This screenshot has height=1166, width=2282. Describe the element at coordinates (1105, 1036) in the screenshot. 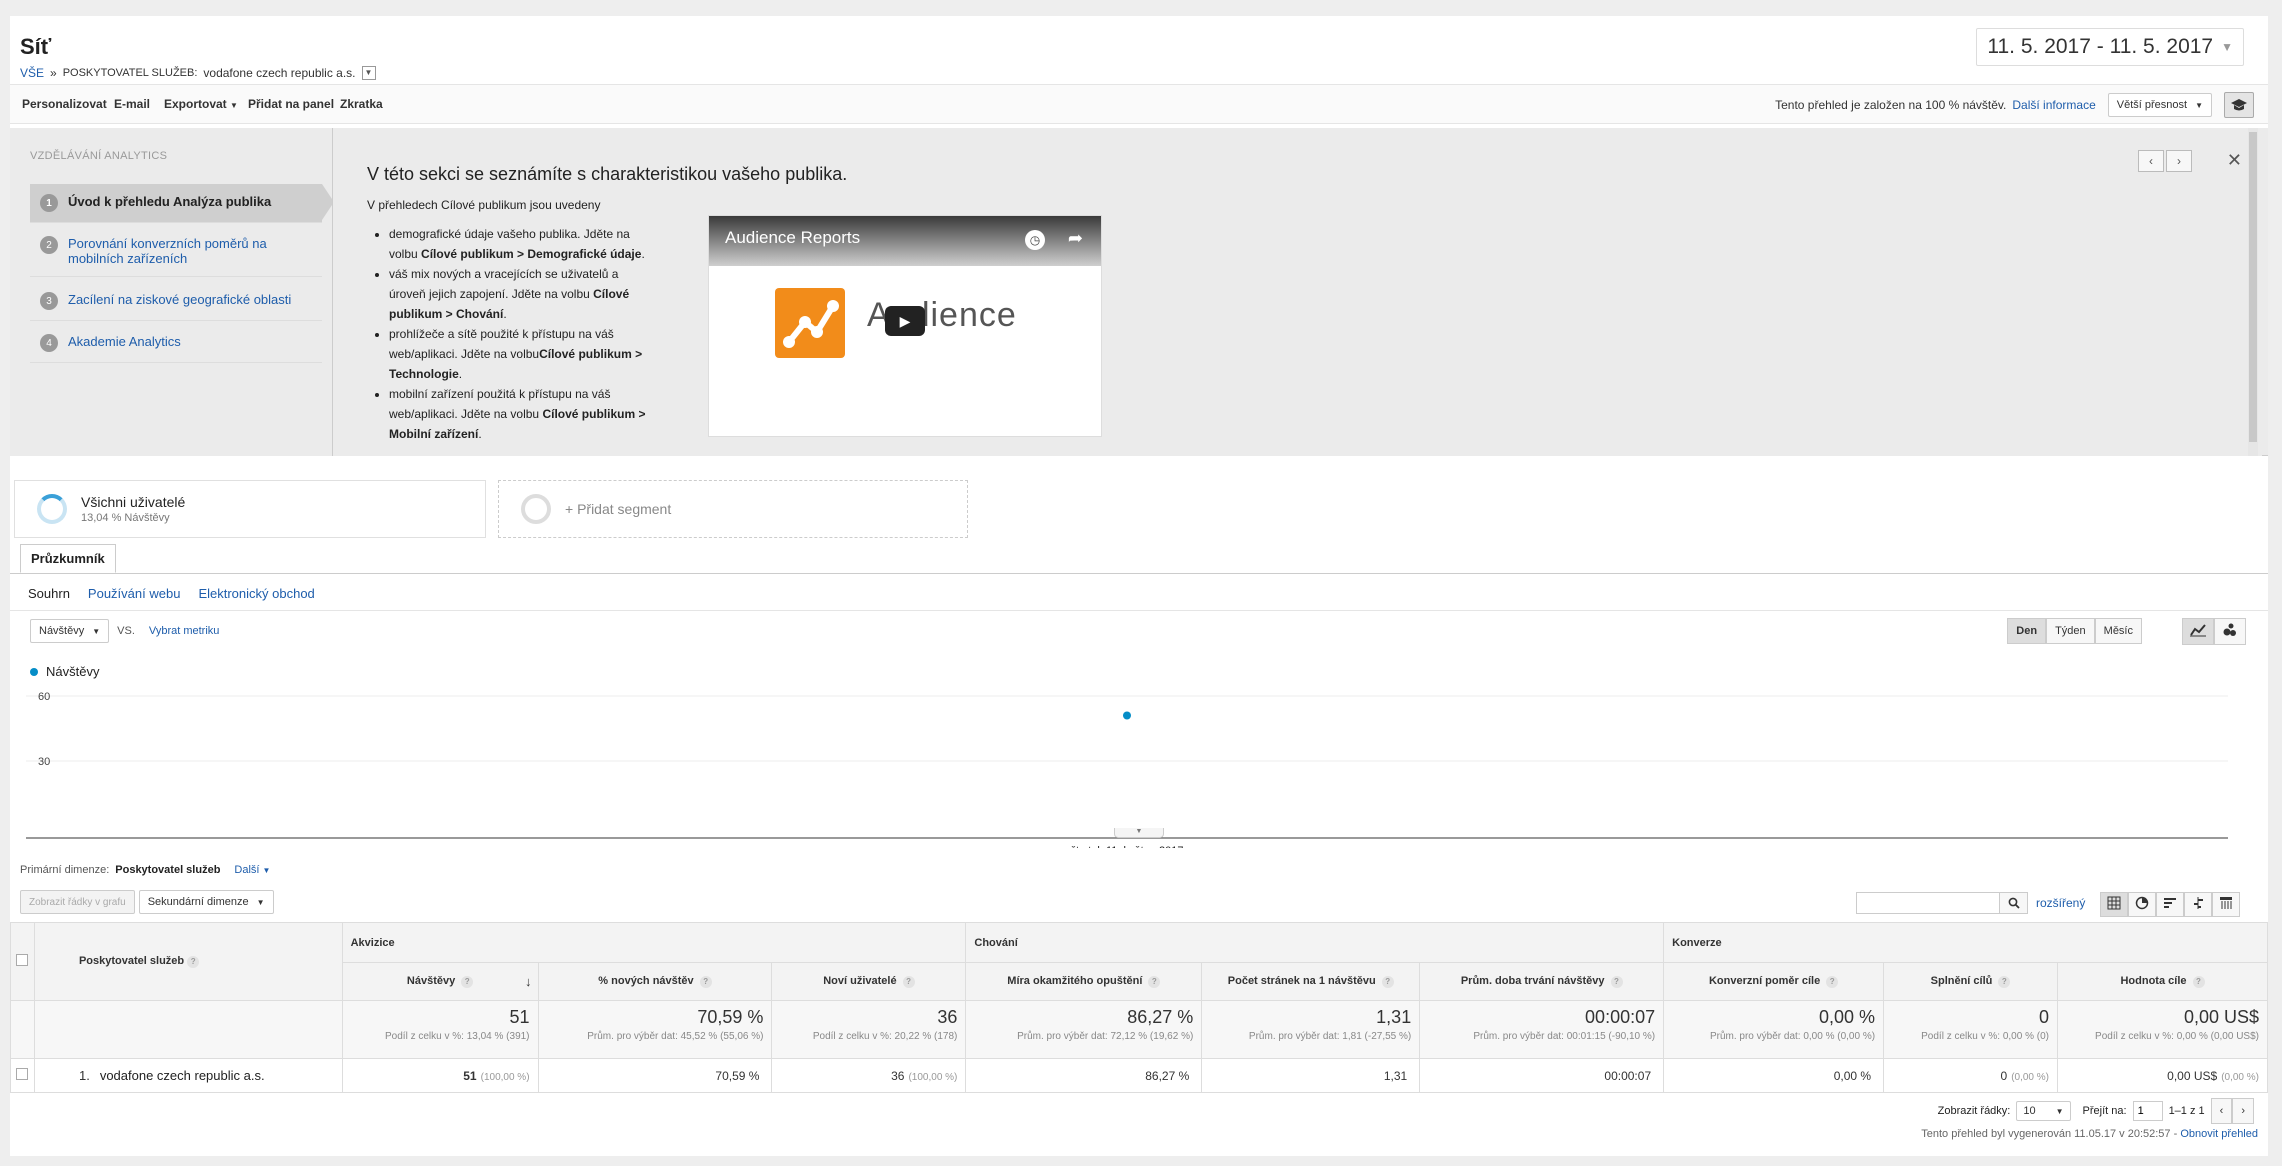

I see `total-subtext: Prům. pro výběr dat: 72,12 % (19,62 %)` at that location.